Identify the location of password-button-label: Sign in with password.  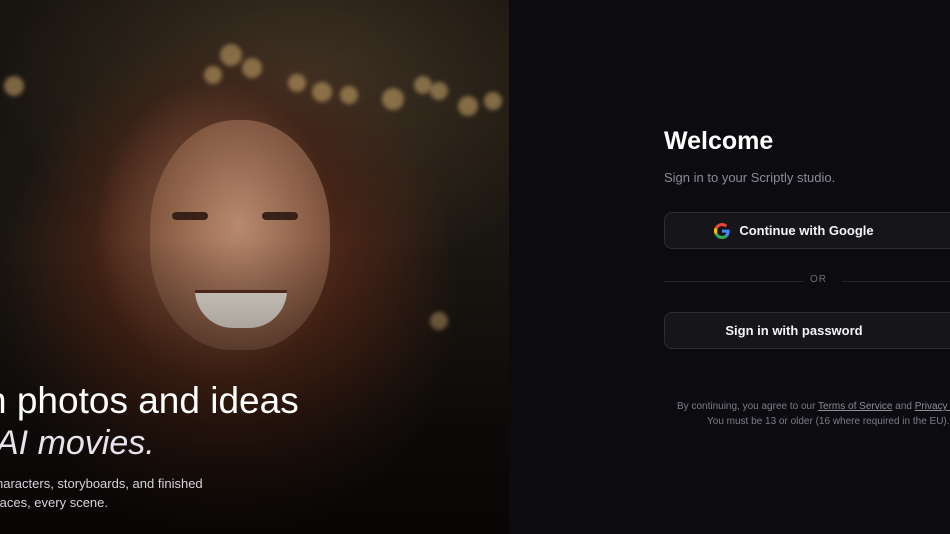
(794, 330).